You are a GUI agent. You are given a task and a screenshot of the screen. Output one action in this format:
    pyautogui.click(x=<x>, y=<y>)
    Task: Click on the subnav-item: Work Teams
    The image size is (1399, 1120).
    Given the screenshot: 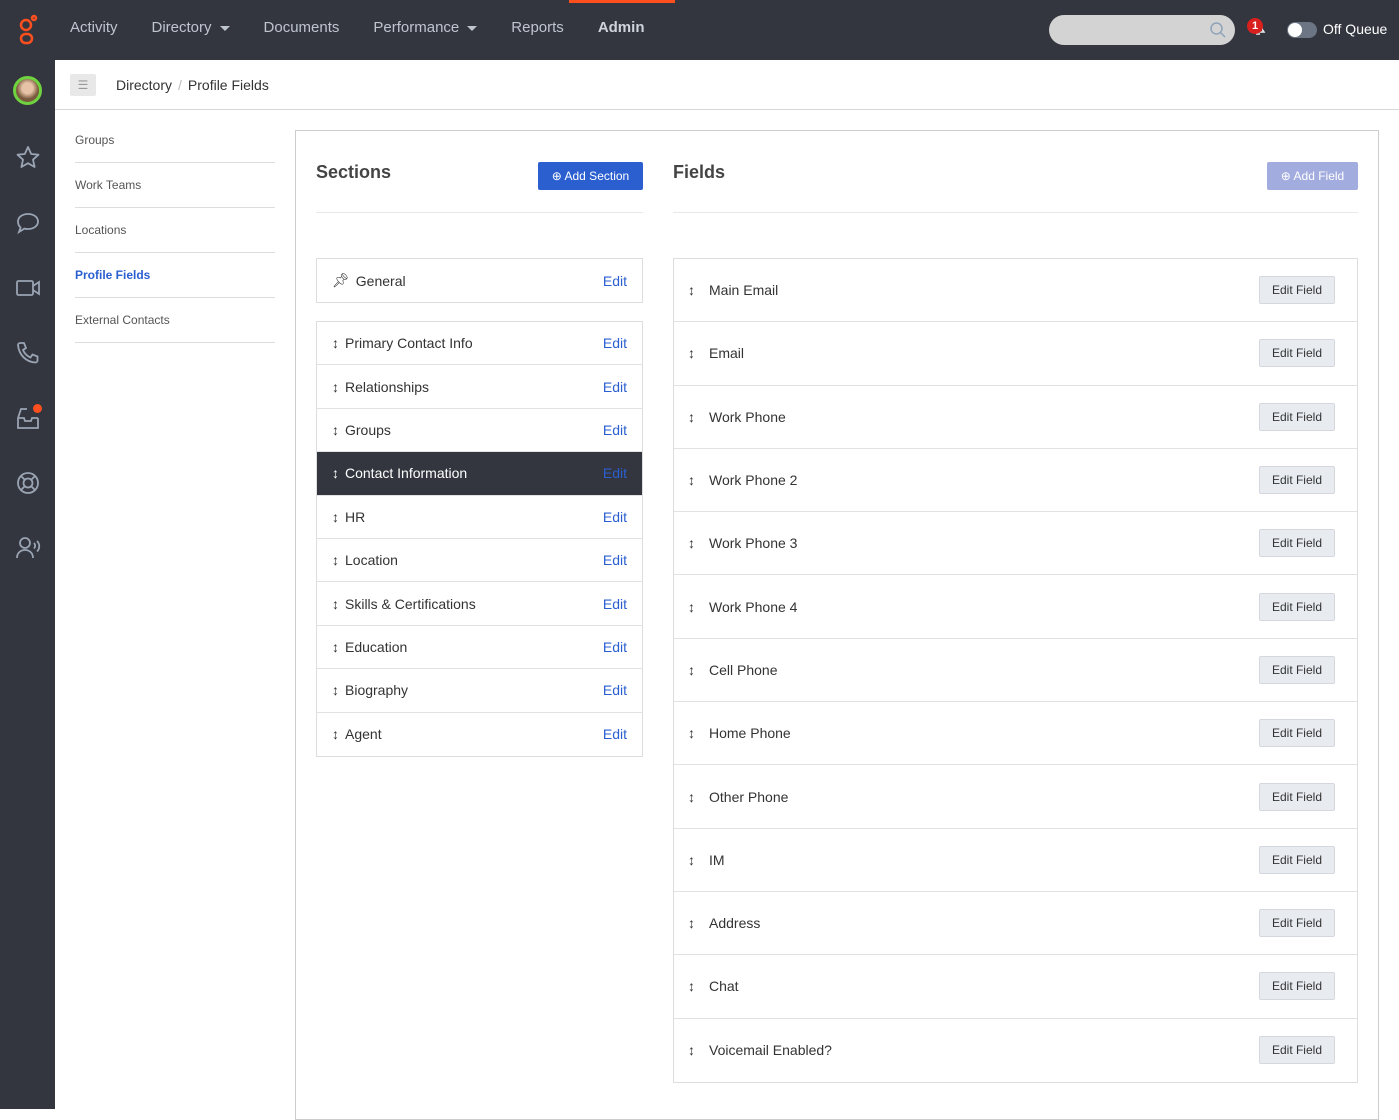 What is the action you would take?
    pyautogui.click(x=175, y=185)
    